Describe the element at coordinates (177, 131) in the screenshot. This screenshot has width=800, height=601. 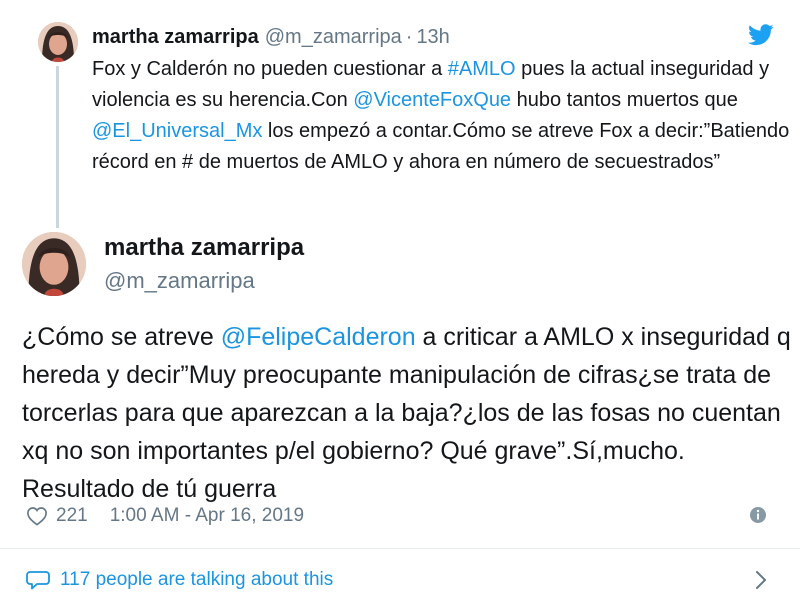
I see `mention-el-universal-mx-link: @El_Universal_Mx` at that location.